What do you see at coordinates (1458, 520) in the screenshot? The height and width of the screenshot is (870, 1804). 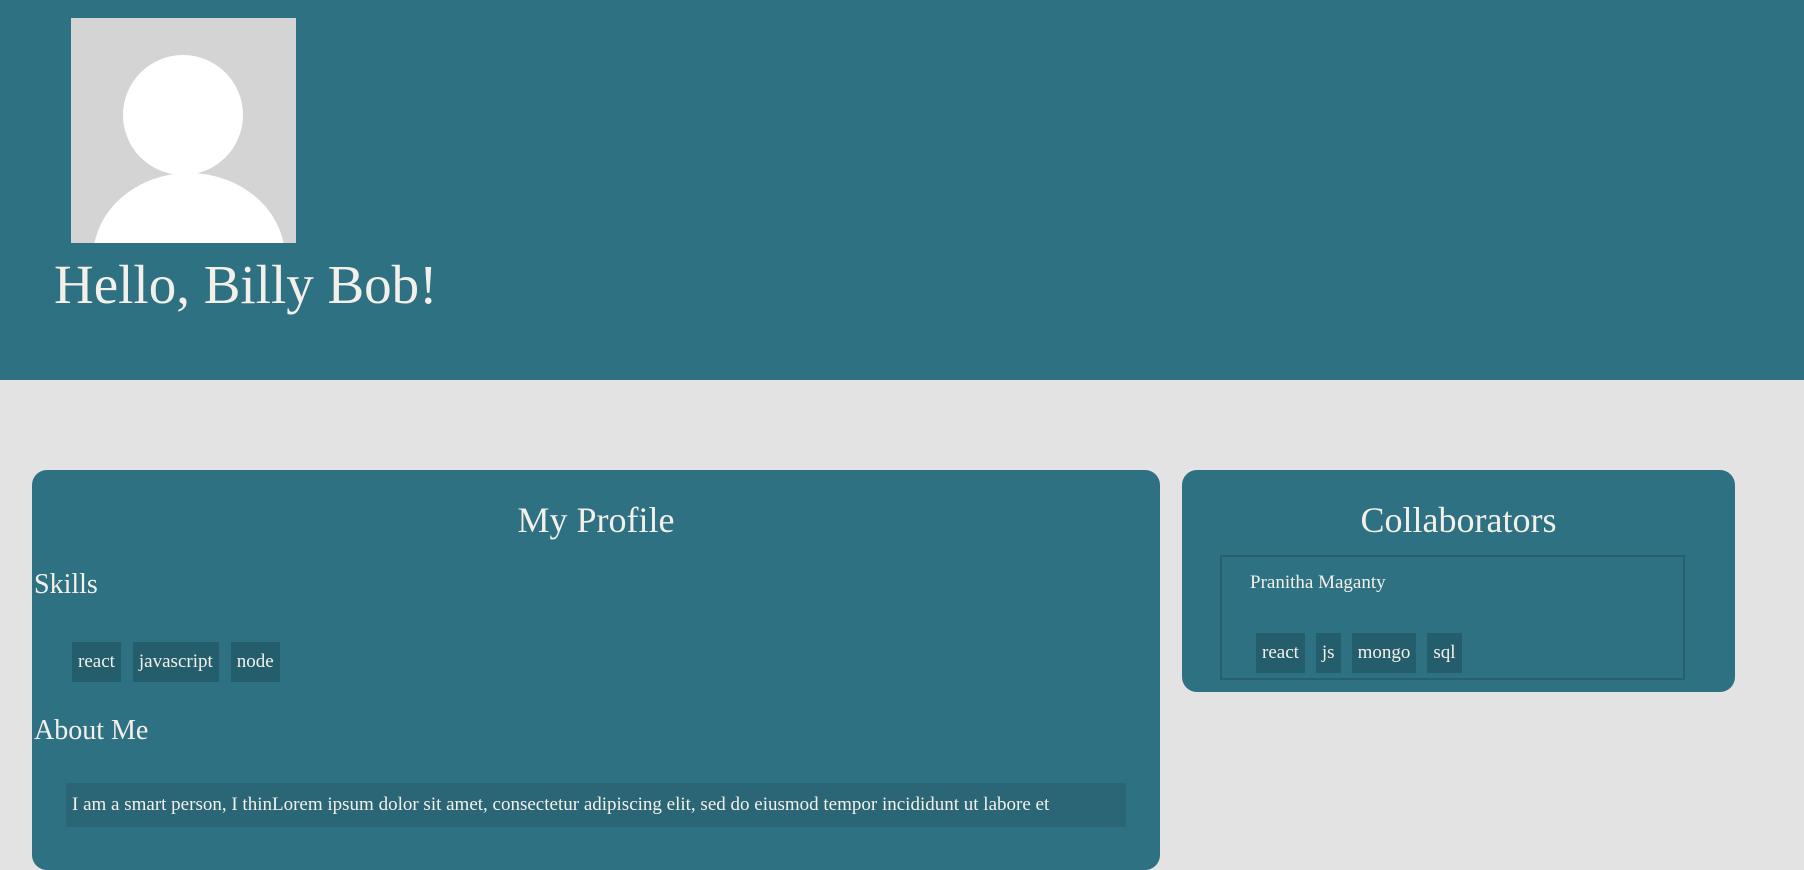 I see `collaborators-title: Collaborators` at bounding box center [1458, 520].